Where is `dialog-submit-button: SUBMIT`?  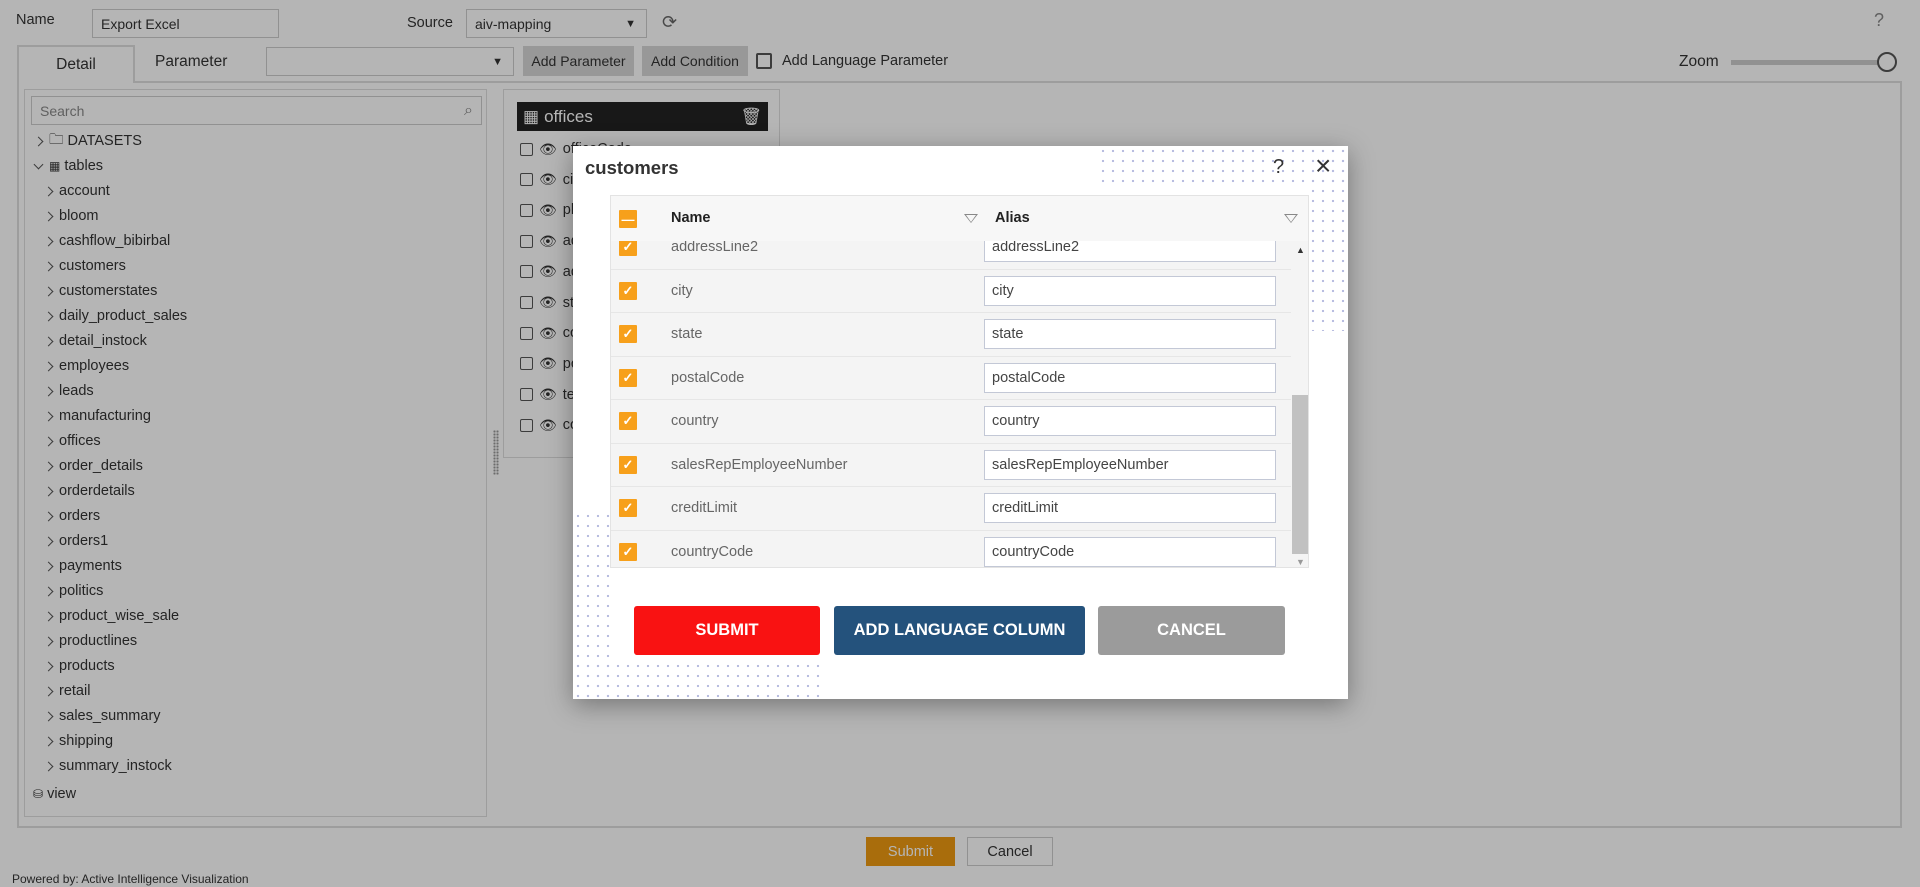 dialog-submit-button: SUBMIT is located at coordinates (727, 630).